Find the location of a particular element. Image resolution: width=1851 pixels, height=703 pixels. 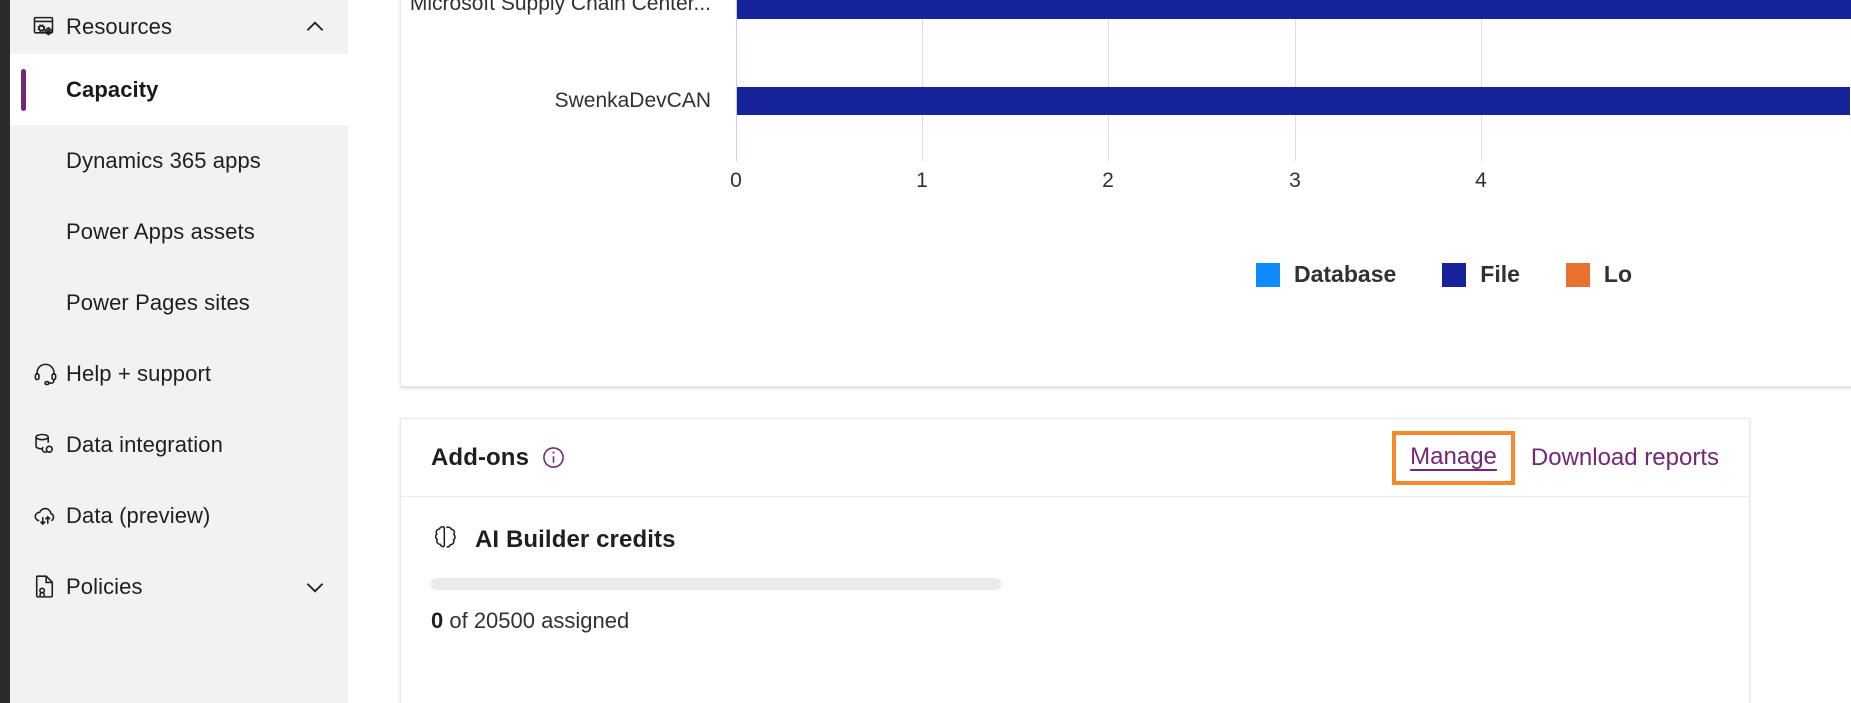

addons-header: Add-ons Manage Download reports is located at coordinates (1075, 458).